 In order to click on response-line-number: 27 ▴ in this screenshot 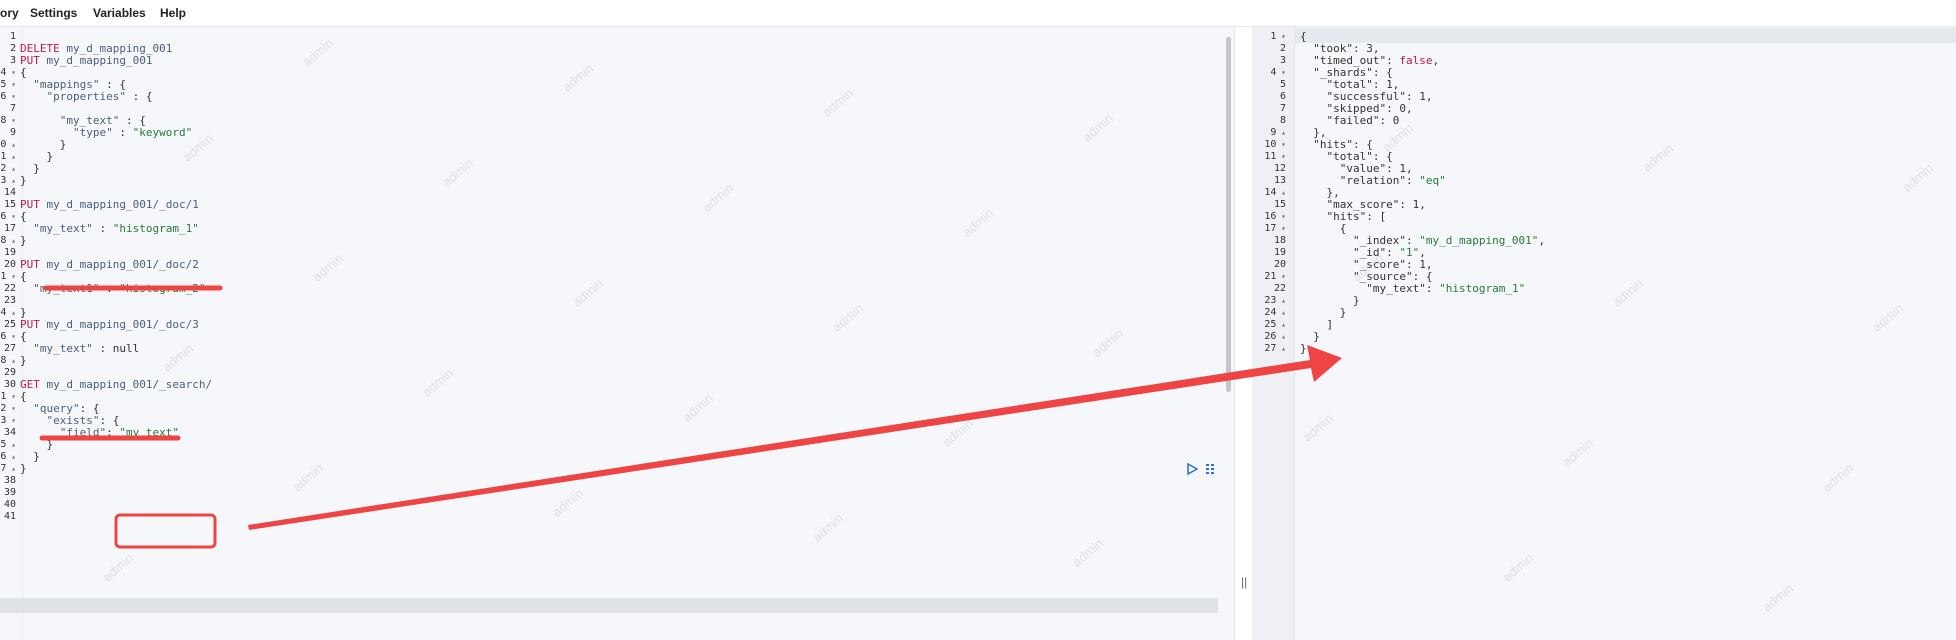, I will do `click(1275, 348)`.